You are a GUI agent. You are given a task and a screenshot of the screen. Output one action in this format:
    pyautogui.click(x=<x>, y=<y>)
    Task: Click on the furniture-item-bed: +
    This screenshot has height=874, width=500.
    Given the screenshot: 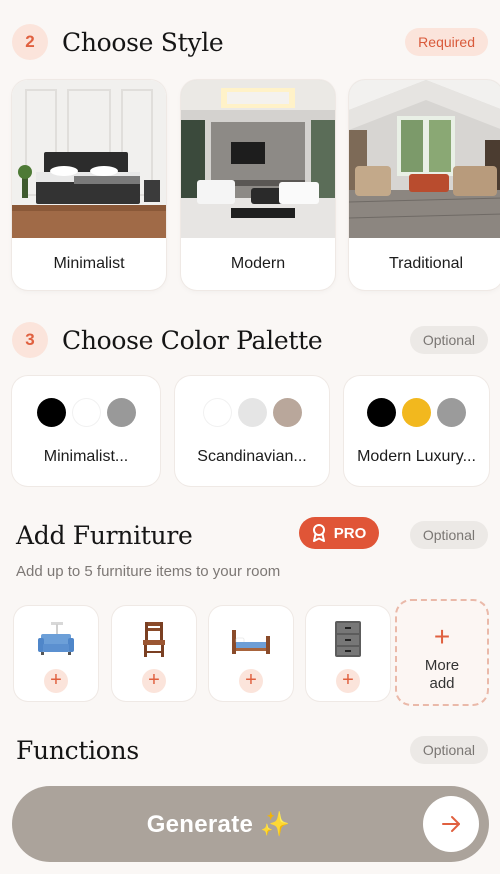 What is the action you would take?
    pyautogui.click(x=251, y=653)
    